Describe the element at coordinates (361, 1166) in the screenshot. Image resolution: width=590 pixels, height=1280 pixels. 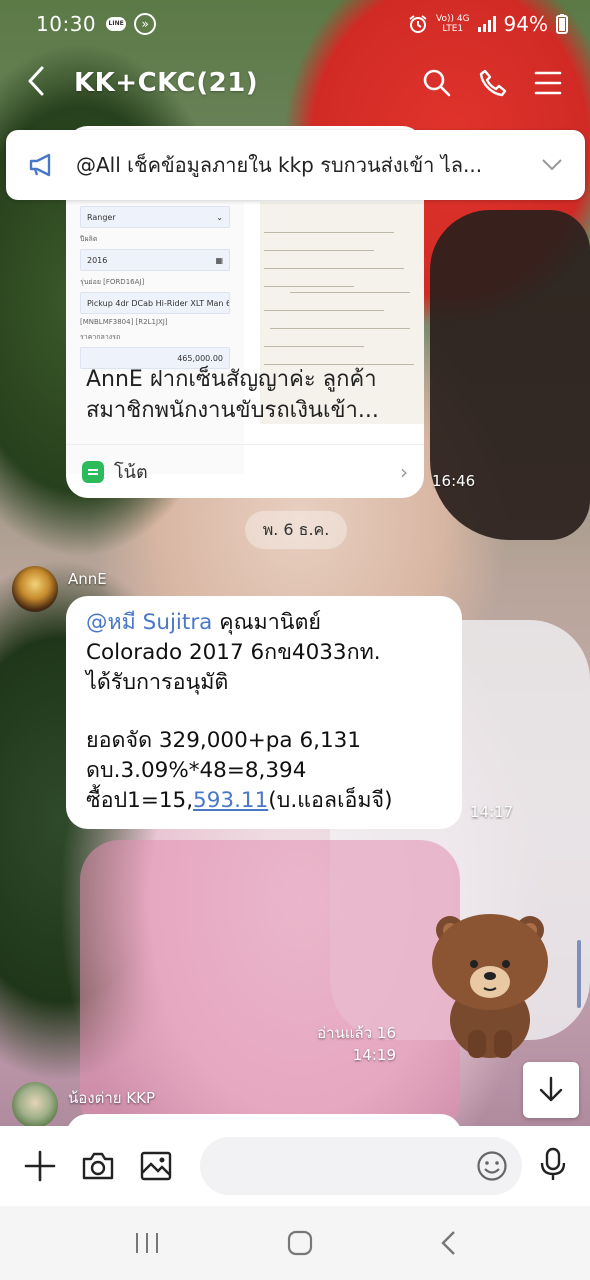
I see `message-input` at that location.